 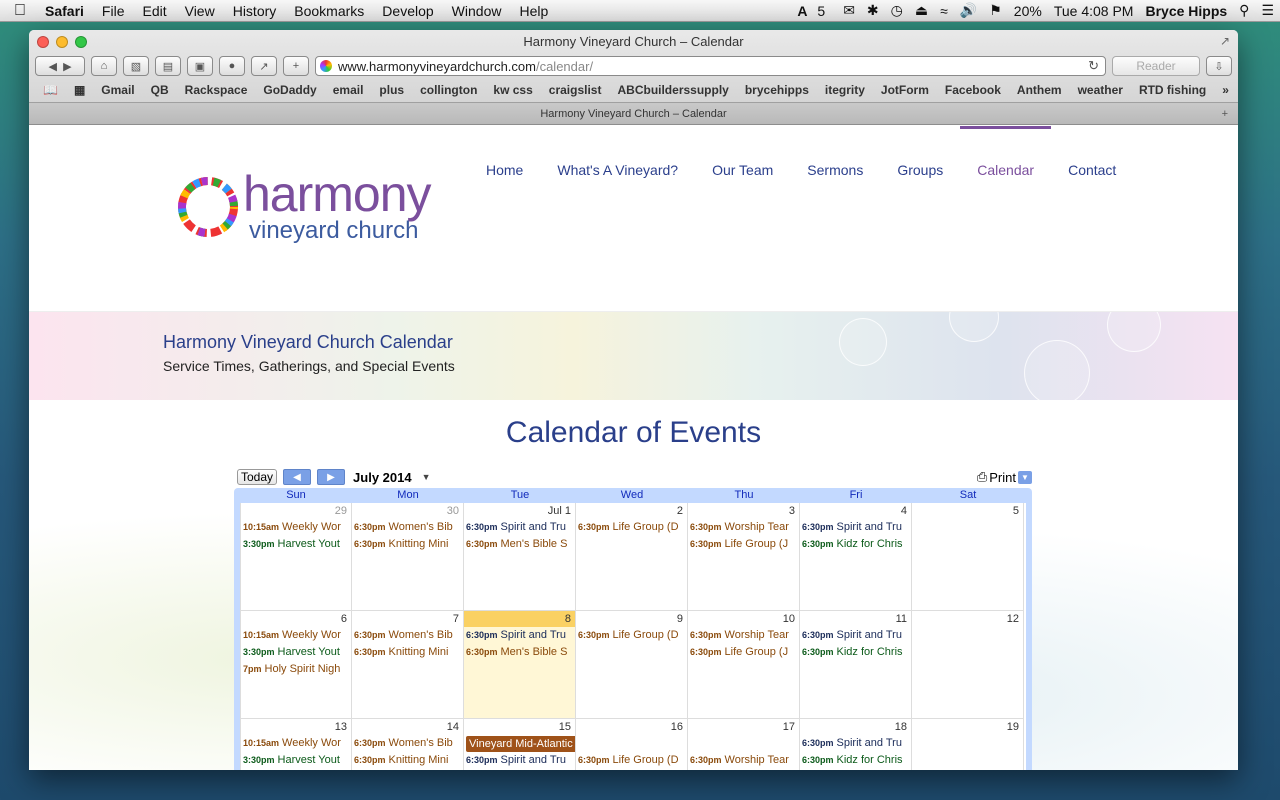 What do you see at coordinates (302, 206) in the screenshot?
I see `site-logo: harmony vineyard church` at bounding box center [302, 206].